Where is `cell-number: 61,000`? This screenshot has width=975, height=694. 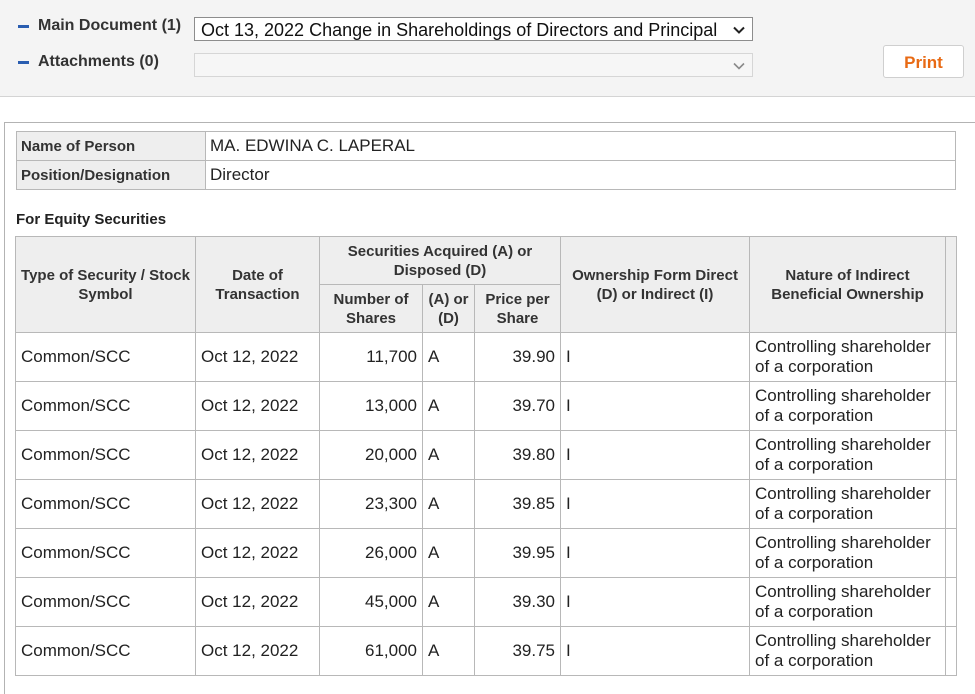
cell-number: 61,000 is located at coordinates (371, 651).